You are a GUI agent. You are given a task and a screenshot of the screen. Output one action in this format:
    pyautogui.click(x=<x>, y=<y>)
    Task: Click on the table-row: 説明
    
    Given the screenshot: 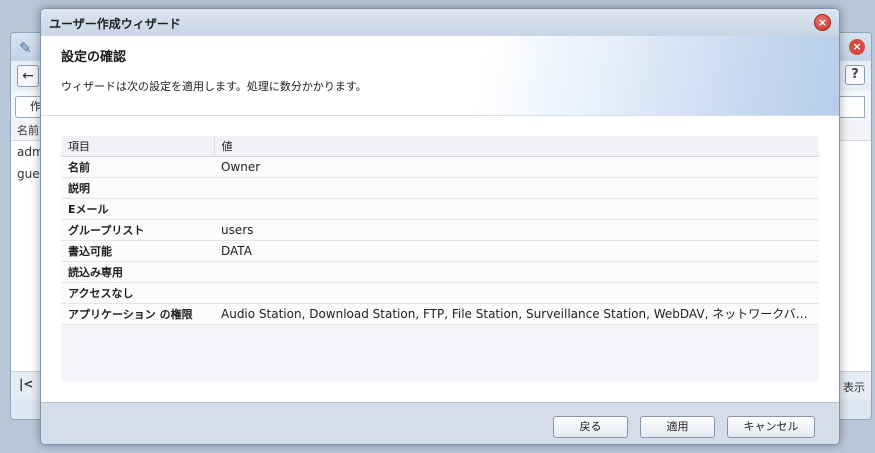 What is the action you would take?
    pyautogui.click(x=440, y=188)
    